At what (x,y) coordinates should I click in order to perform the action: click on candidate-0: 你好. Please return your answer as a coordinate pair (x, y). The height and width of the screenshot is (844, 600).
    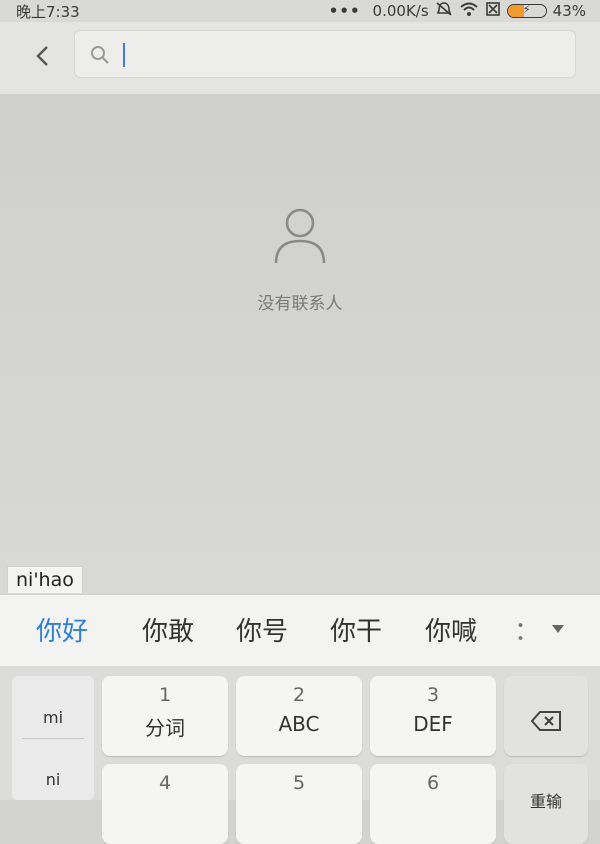
    Looking at the image, I should click on (62, 629).